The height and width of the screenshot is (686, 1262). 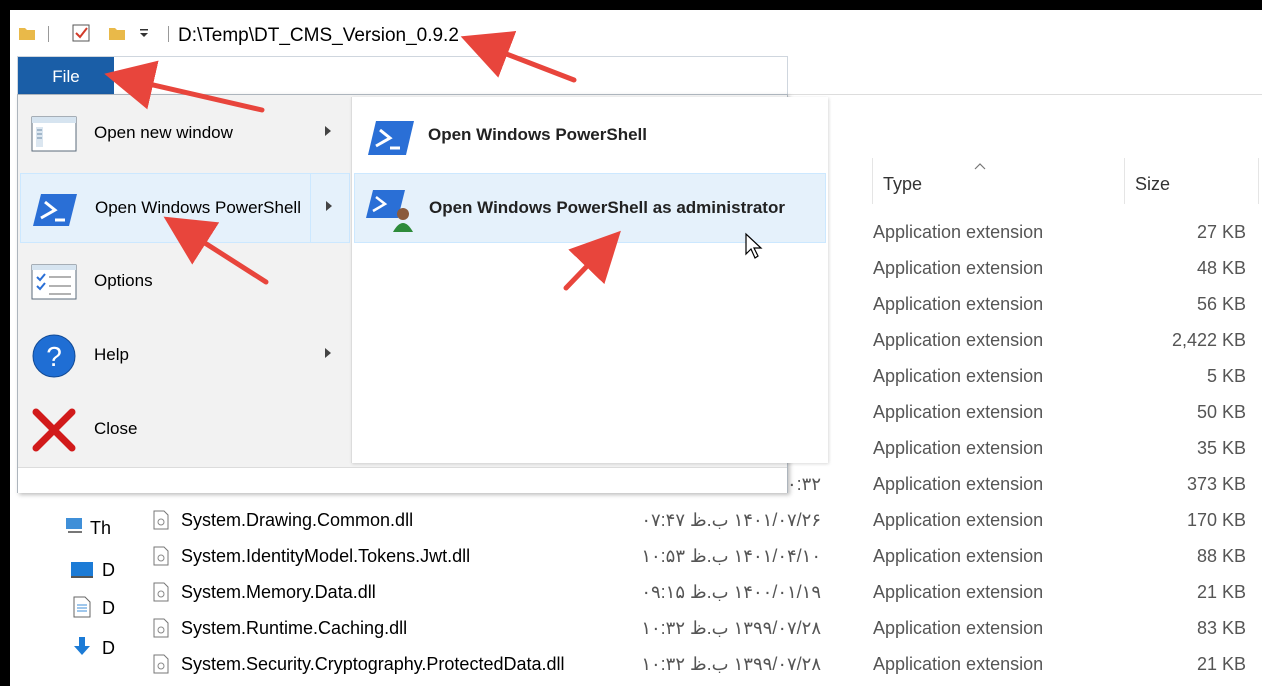 What do you see at coordinates (66, 77) in the screenshot?
I see `file-tab: File` at bounding box center [66, 77].